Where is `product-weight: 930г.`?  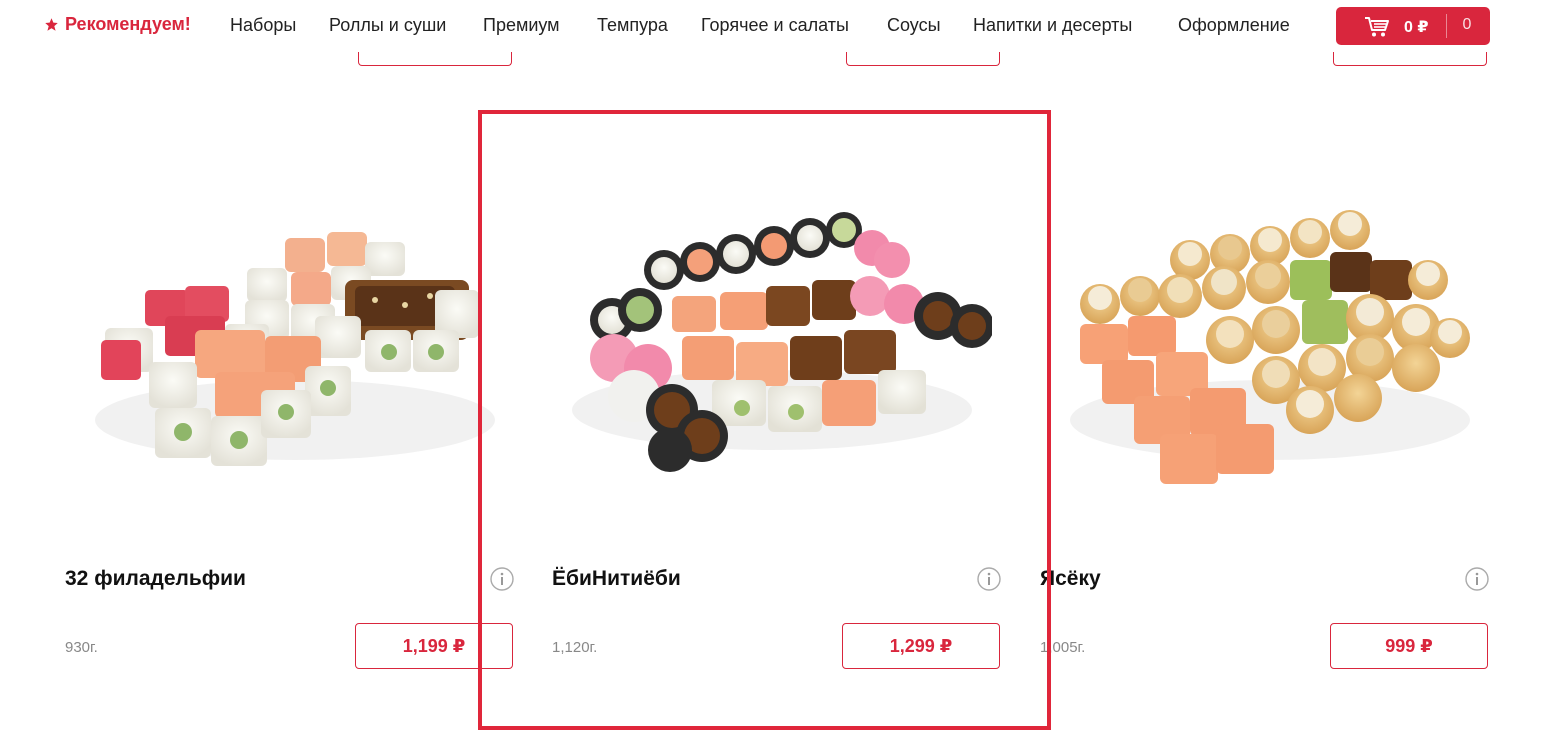
product-weight: 930г. is located at coordinates (81, 647).